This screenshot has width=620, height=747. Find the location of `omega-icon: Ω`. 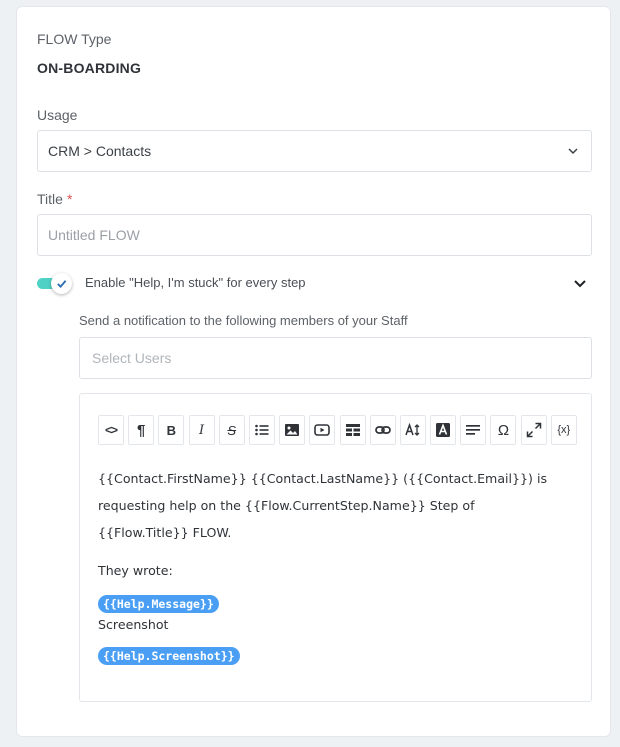

omega-icon: Ω is located at coordinates (503, 430).